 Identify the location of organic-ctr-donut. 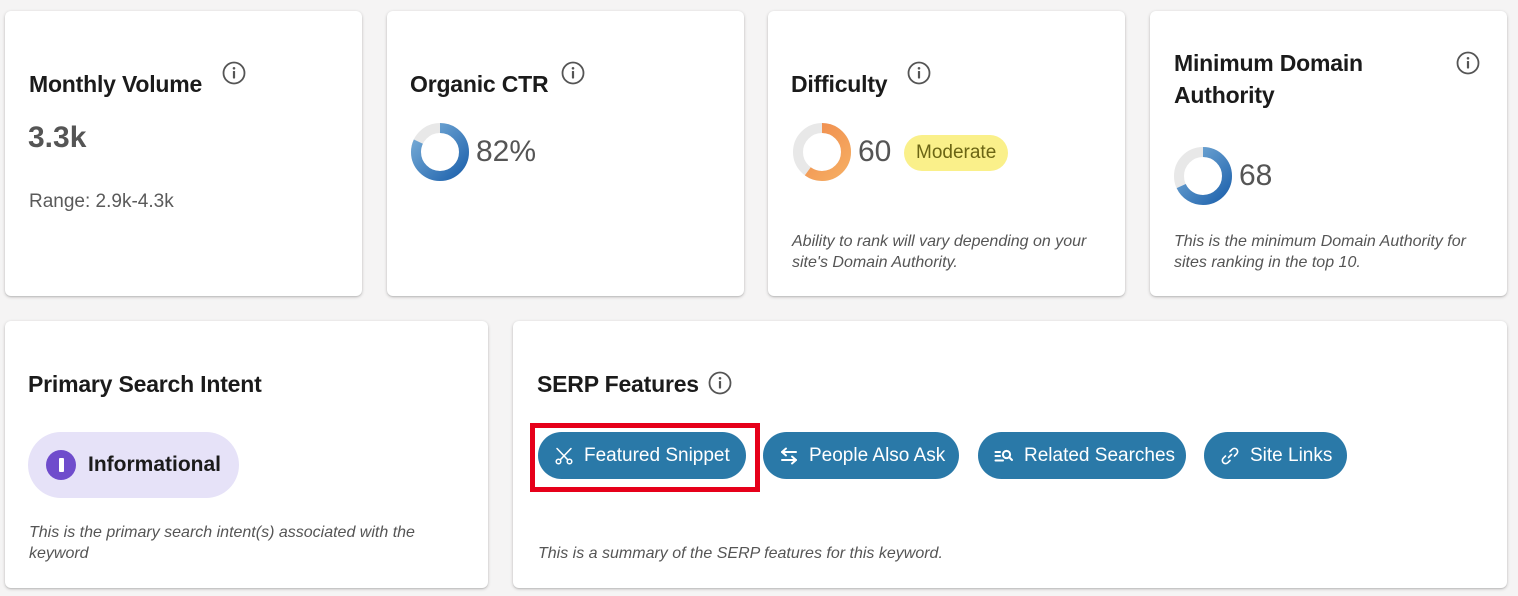
(440, 152).